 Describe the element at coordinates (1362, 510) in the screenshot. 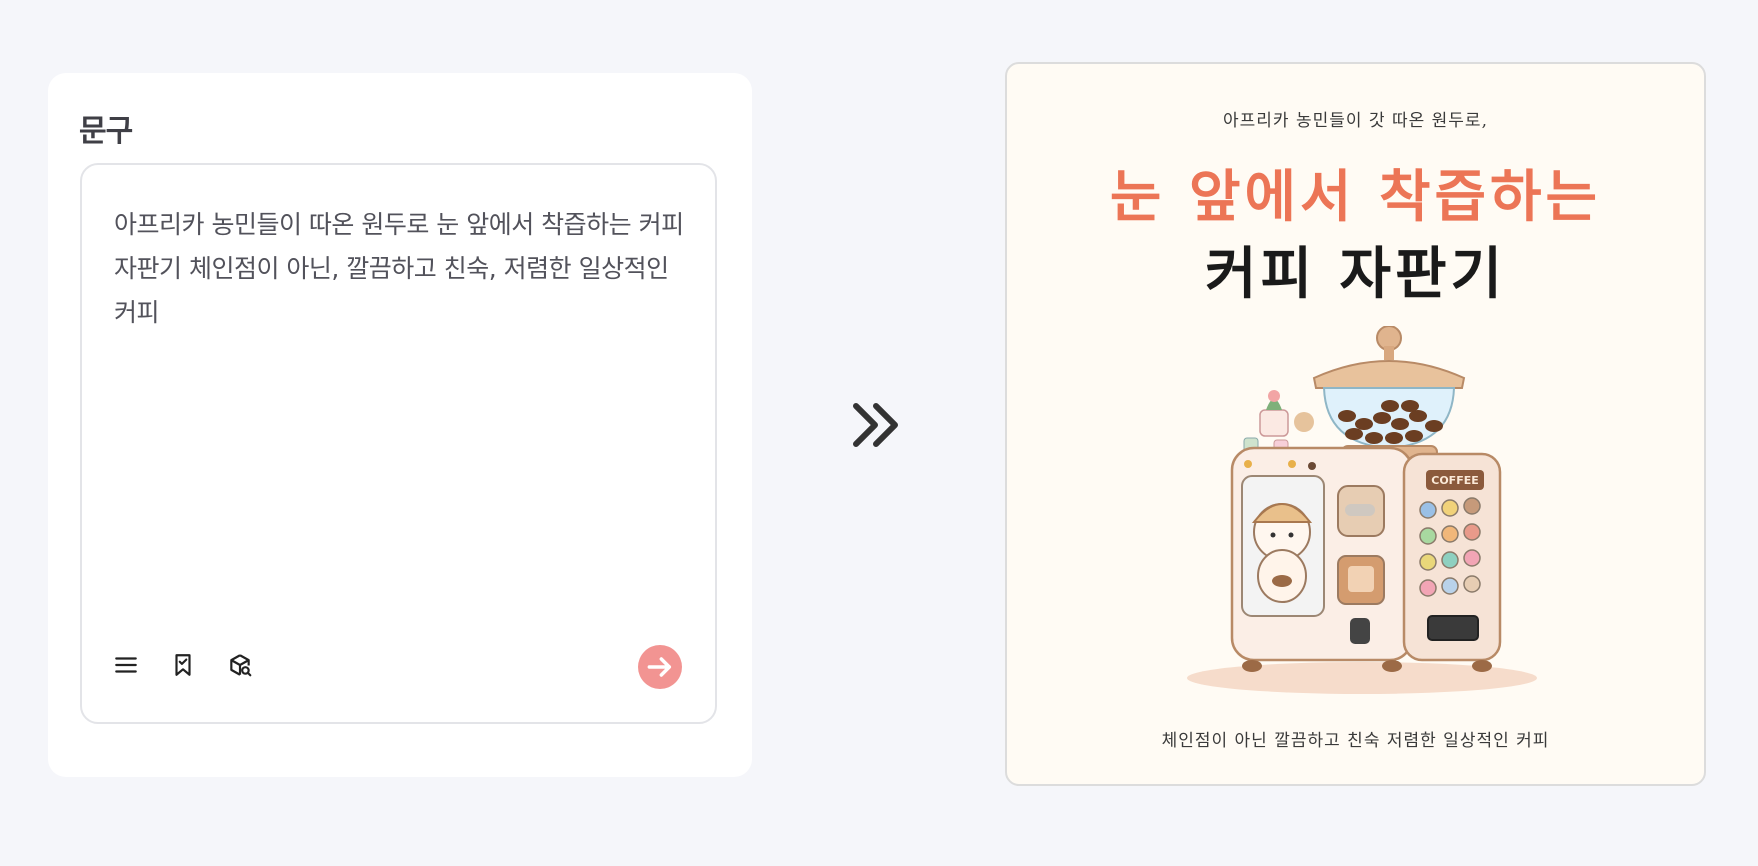

I see `coffee-vending-machine-illustration: COFFEE` at that location.